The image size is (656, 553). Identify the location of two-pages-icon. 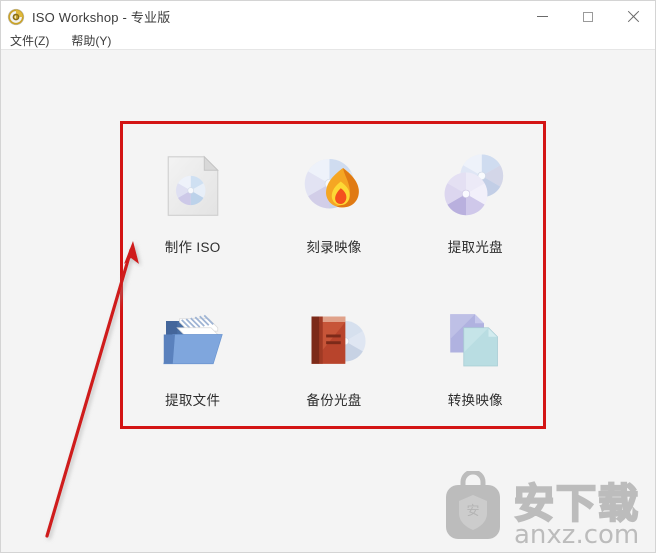
(474, 339).